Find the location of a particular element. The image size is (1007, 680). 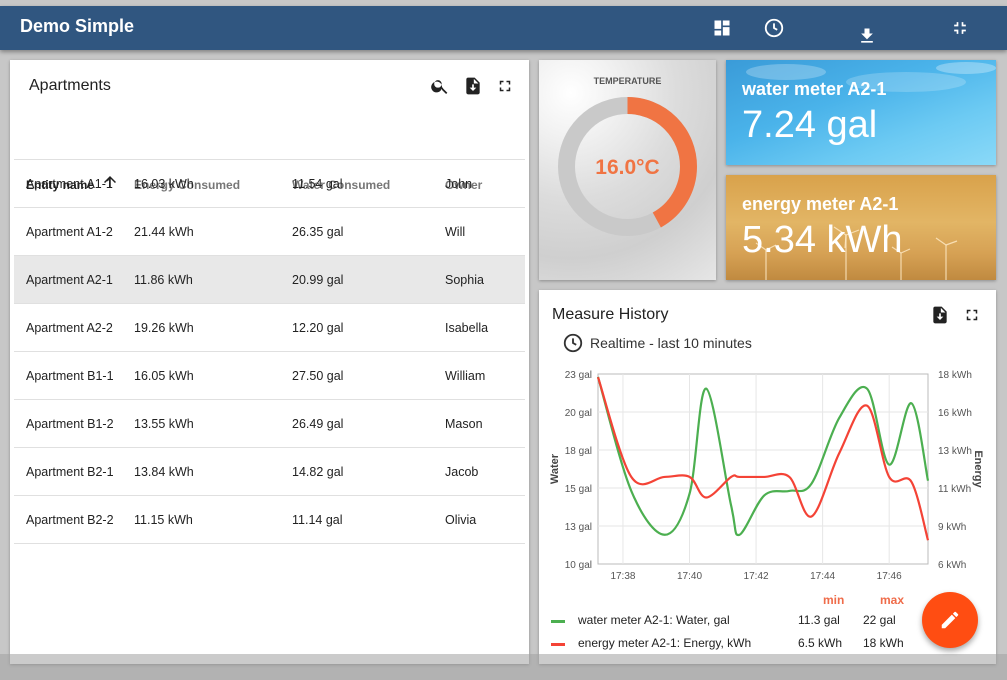

bottom-overlay-bar is located at coordinates (503, 667).